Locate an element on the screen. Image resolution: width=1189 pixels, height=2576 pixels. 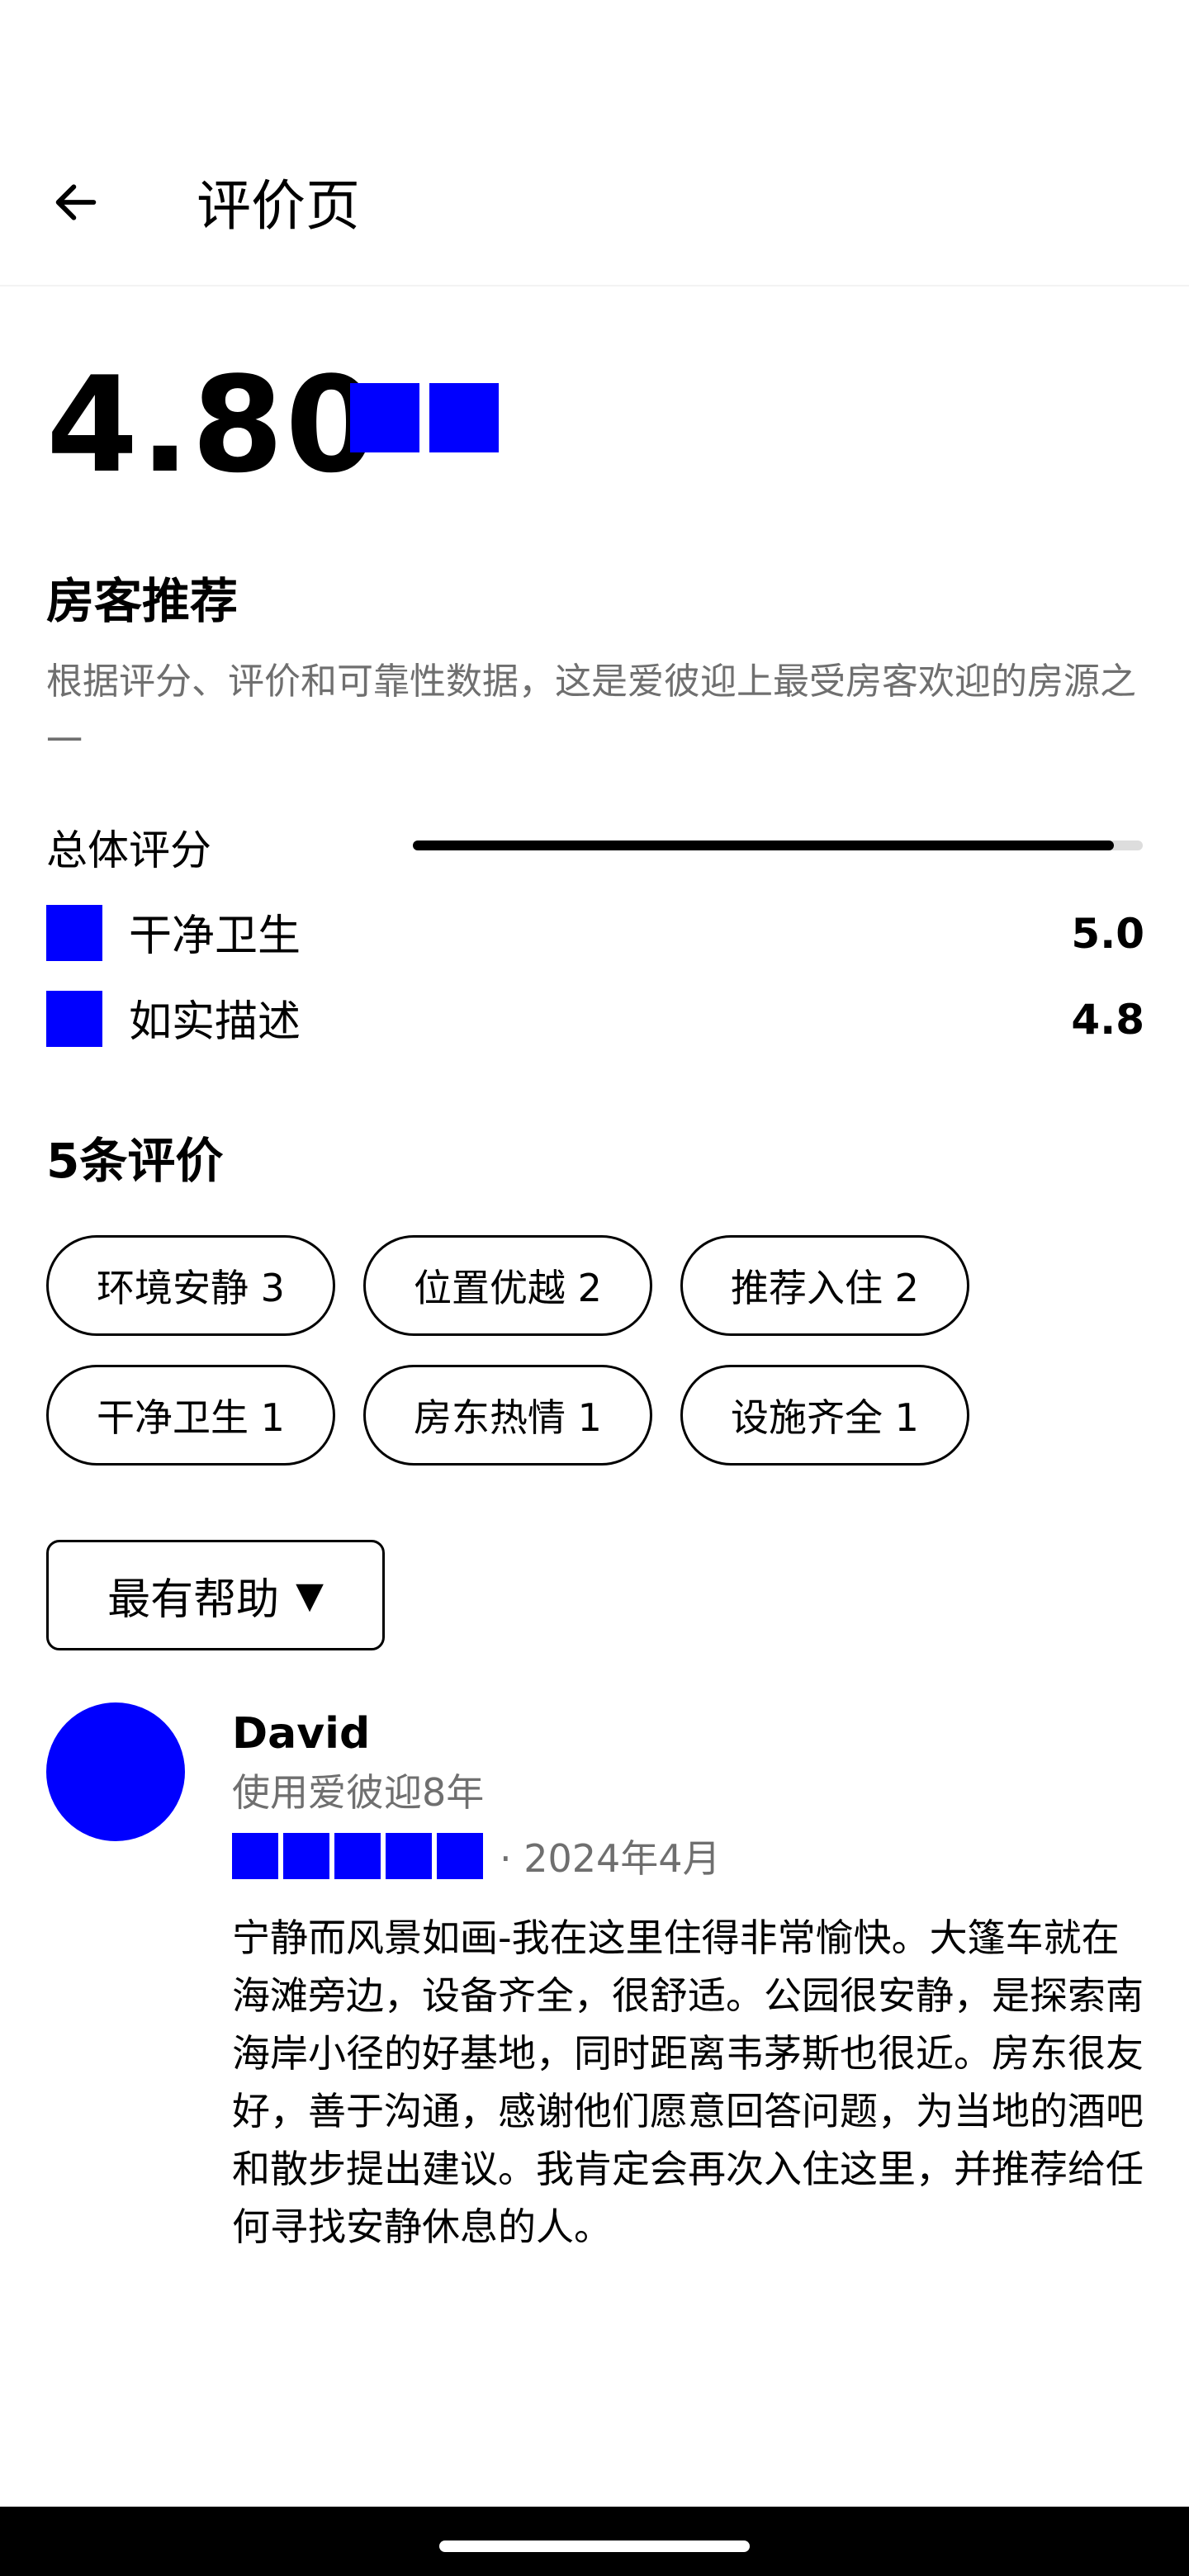
tag-chip: 推荐入住 2 is located at coordinates (824, 1285).